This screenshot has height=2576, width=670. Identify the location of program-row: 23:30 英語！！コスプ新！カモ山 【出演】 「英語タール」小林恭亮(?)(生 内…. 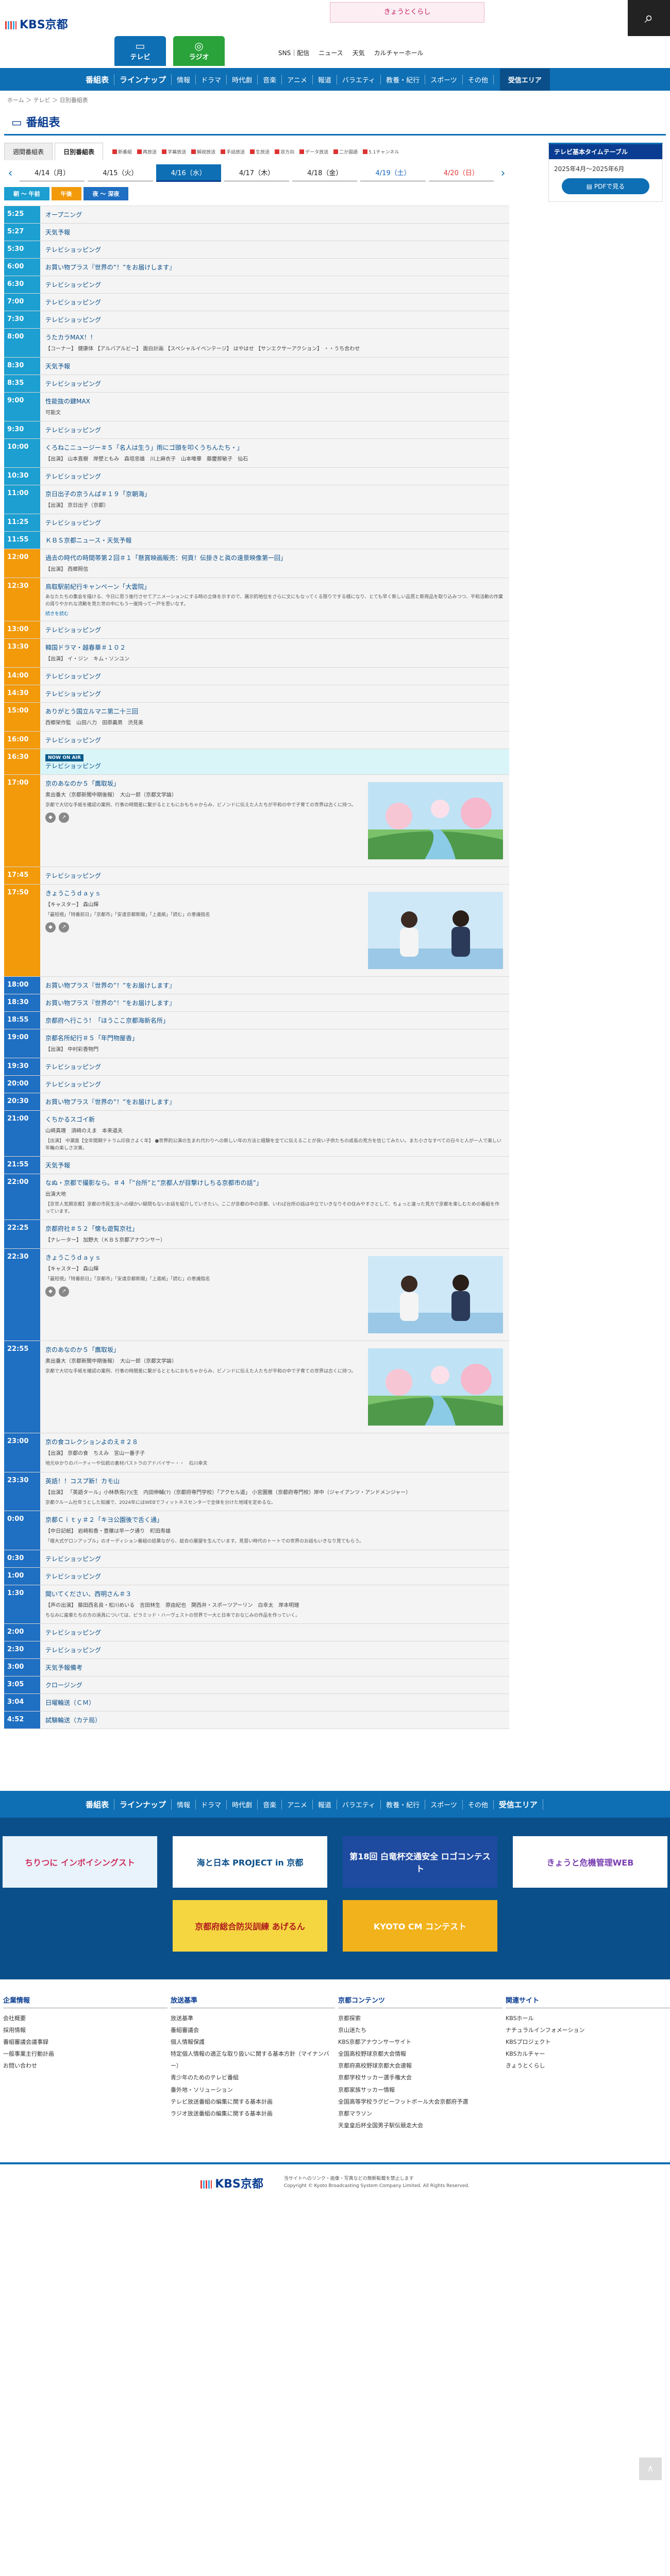
(256, 1491).